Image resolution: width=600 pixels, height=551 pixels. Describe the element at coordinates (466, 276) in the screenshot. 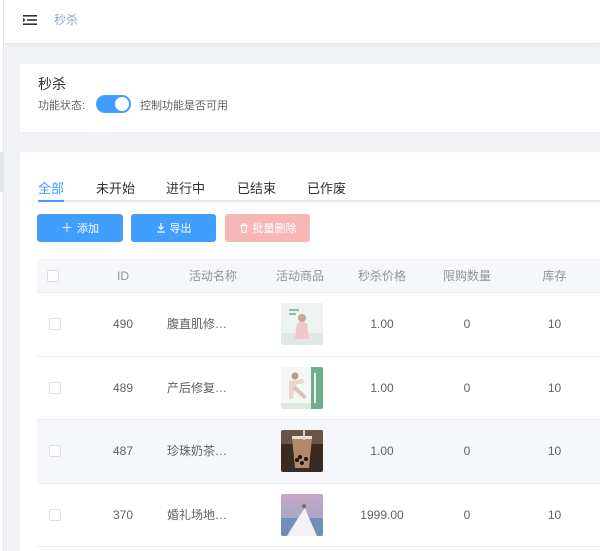

I see `header-limit: 限购数量` at that location.